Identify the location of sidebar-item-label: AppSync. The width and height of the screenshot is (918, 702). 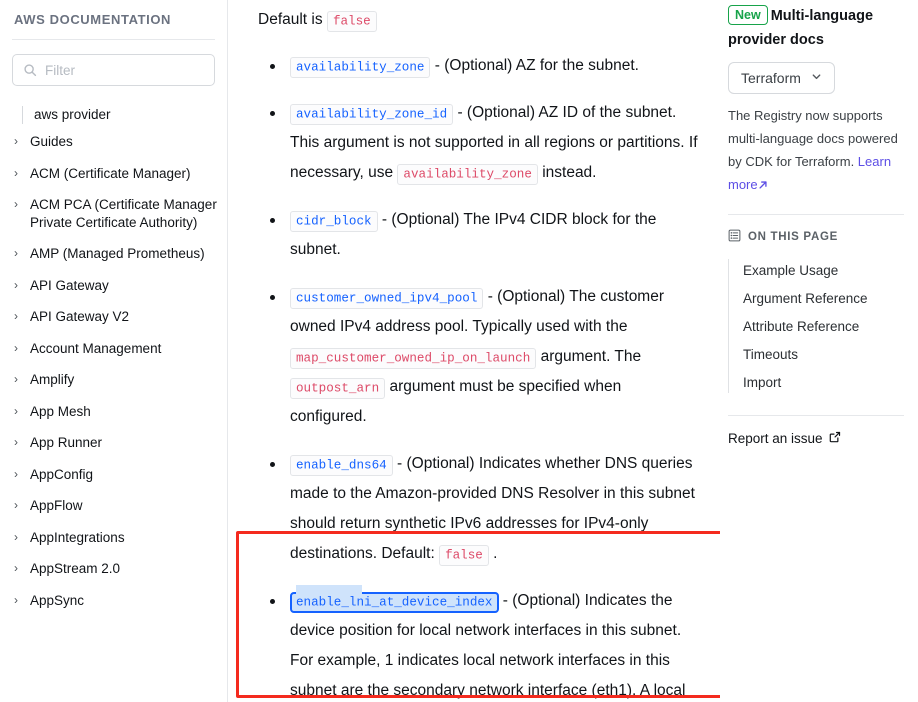
(57, 600).